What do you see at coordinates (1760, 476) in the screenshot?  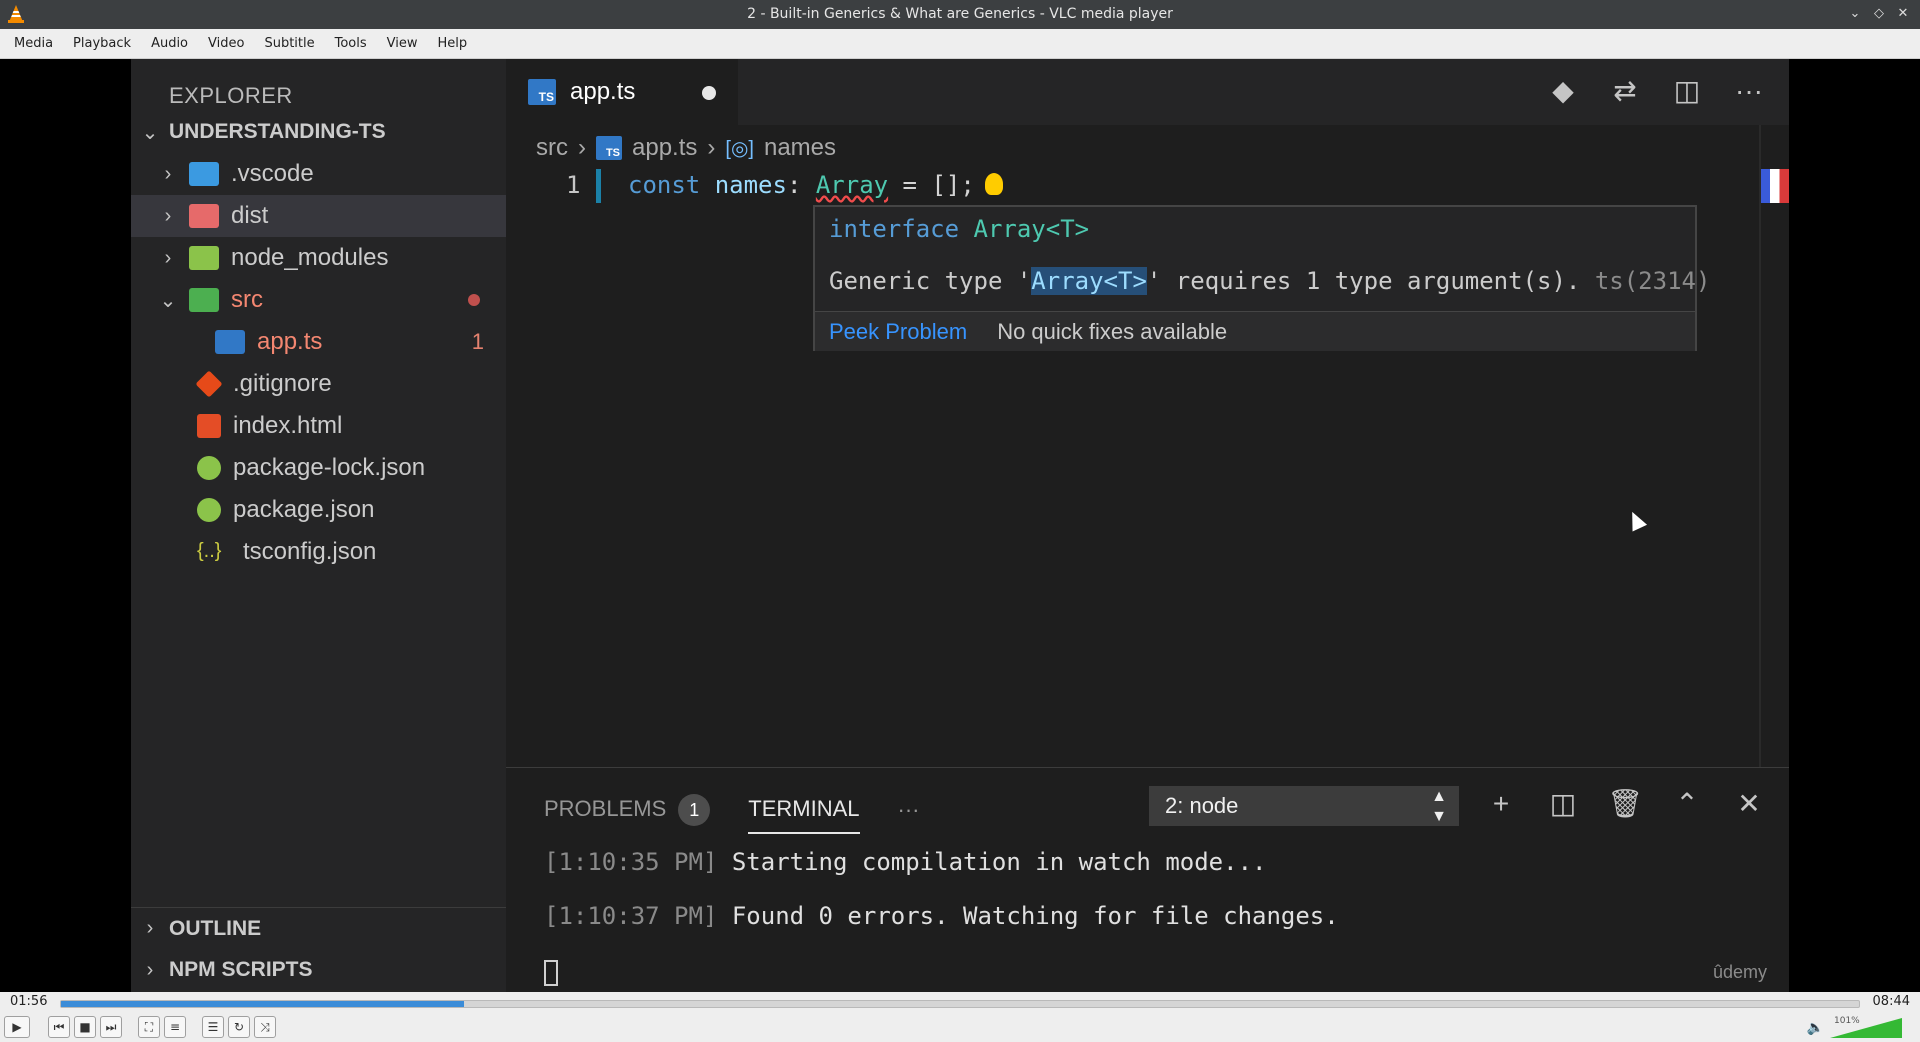 I see `editor-scrollbar` at bounding box center [1760, 476].